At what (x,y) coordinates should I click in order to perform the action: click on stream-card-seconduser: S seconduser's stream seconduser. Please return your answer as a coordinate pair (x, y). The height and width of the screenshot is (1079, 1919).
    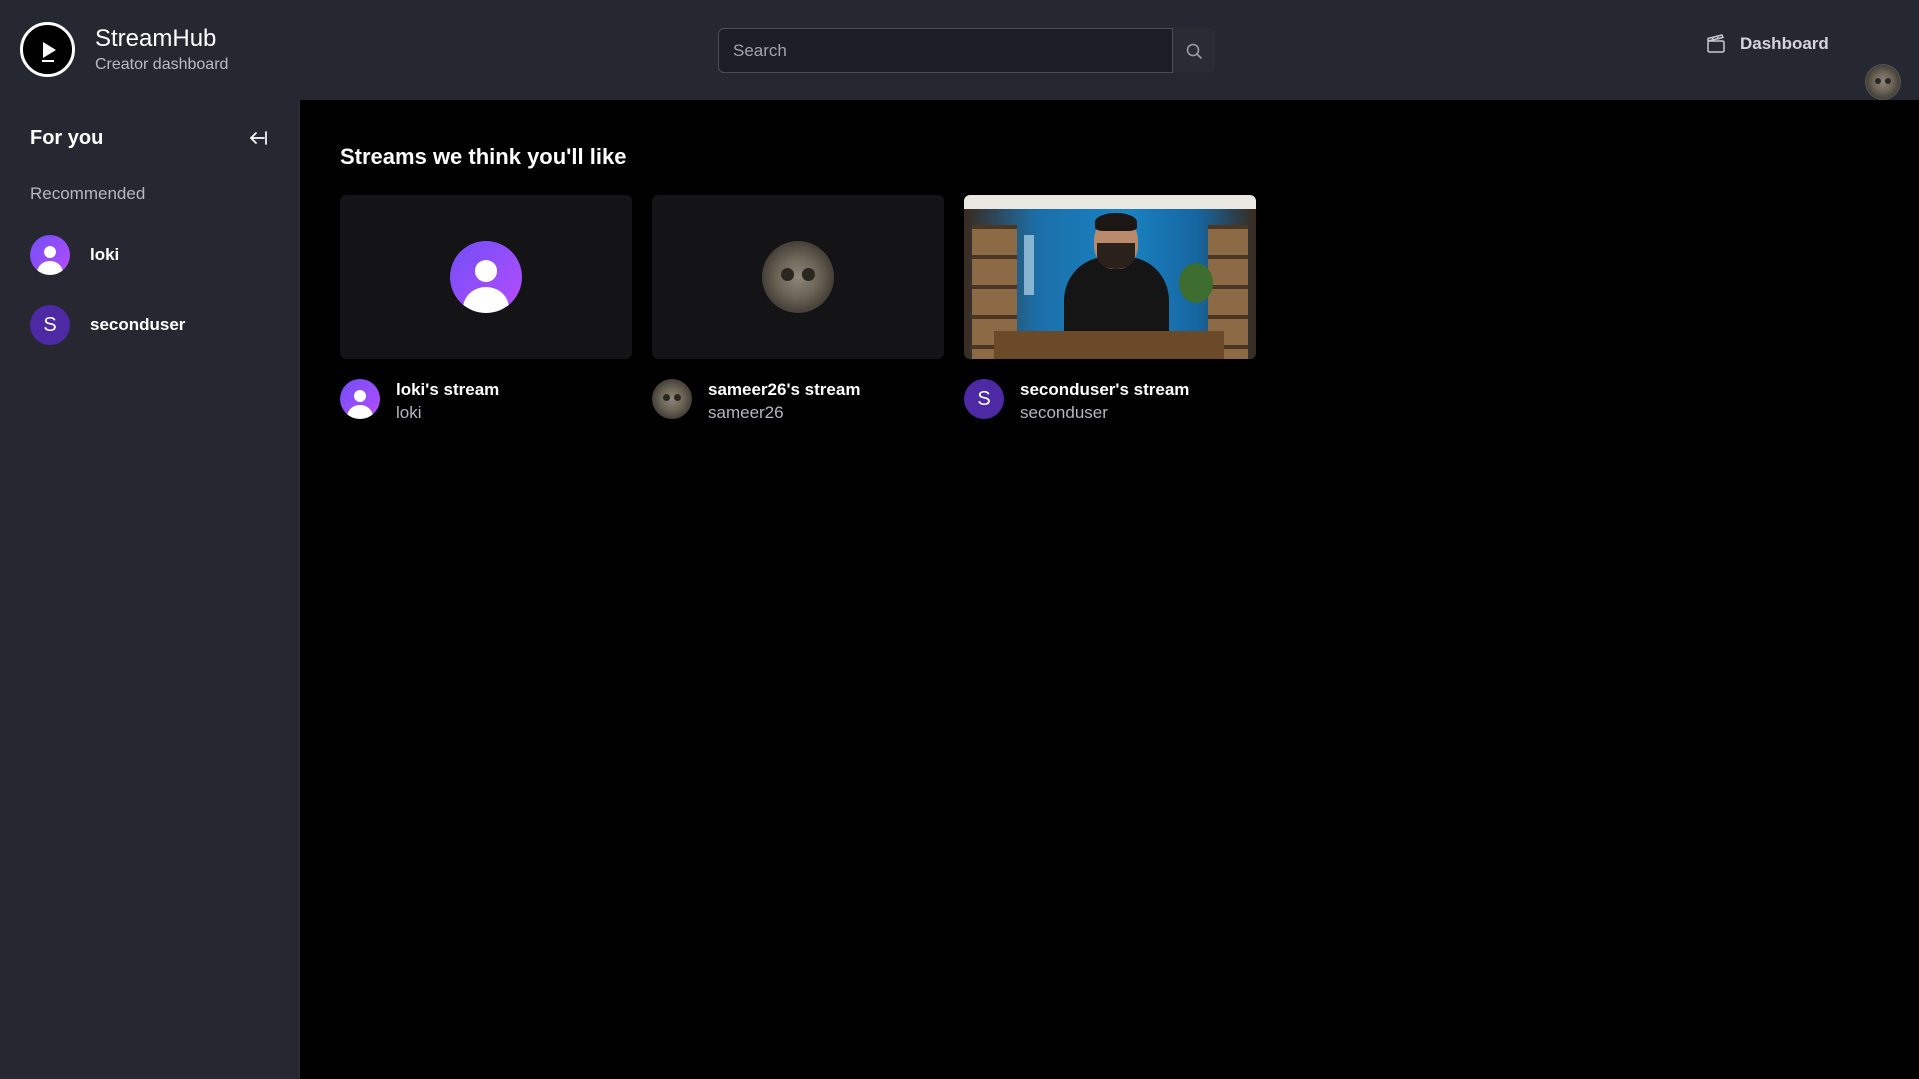
    Looking at the image, I should click on (1110, 310).